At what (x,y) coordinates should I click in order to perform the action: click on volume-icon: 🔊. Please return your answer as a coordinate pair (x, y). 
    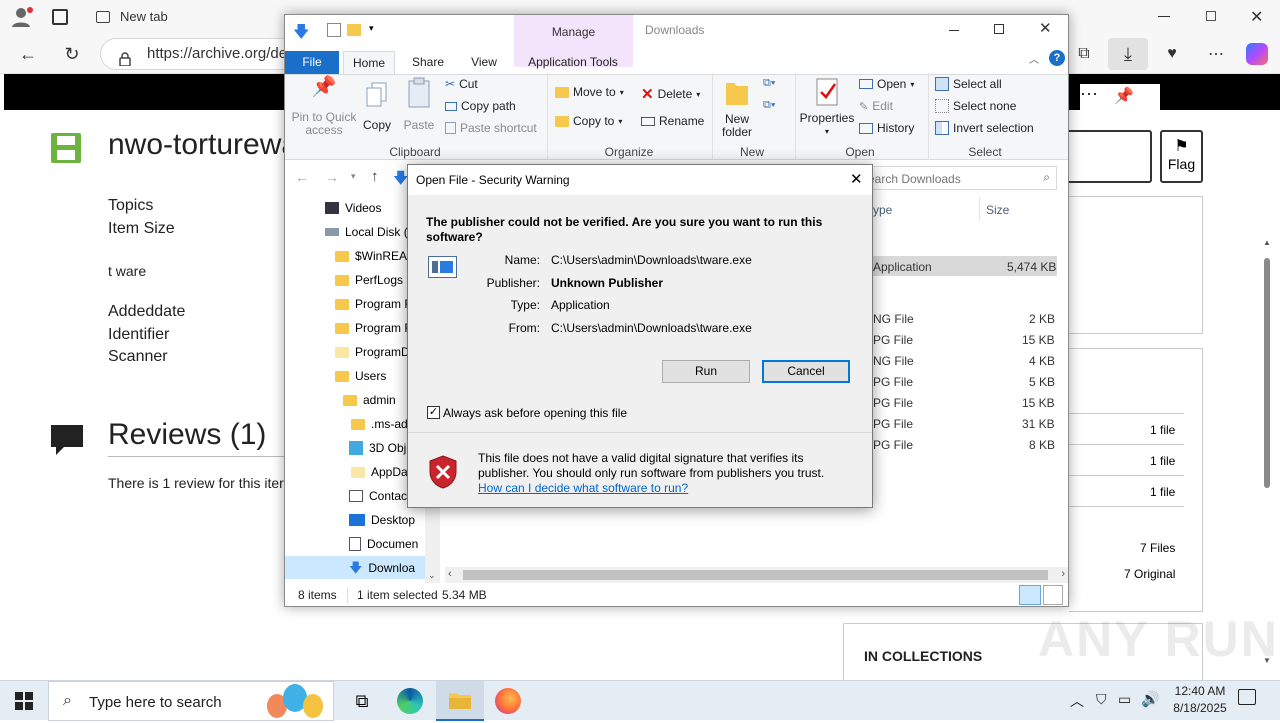
    Looking at the image, I should click on (1150, 699).